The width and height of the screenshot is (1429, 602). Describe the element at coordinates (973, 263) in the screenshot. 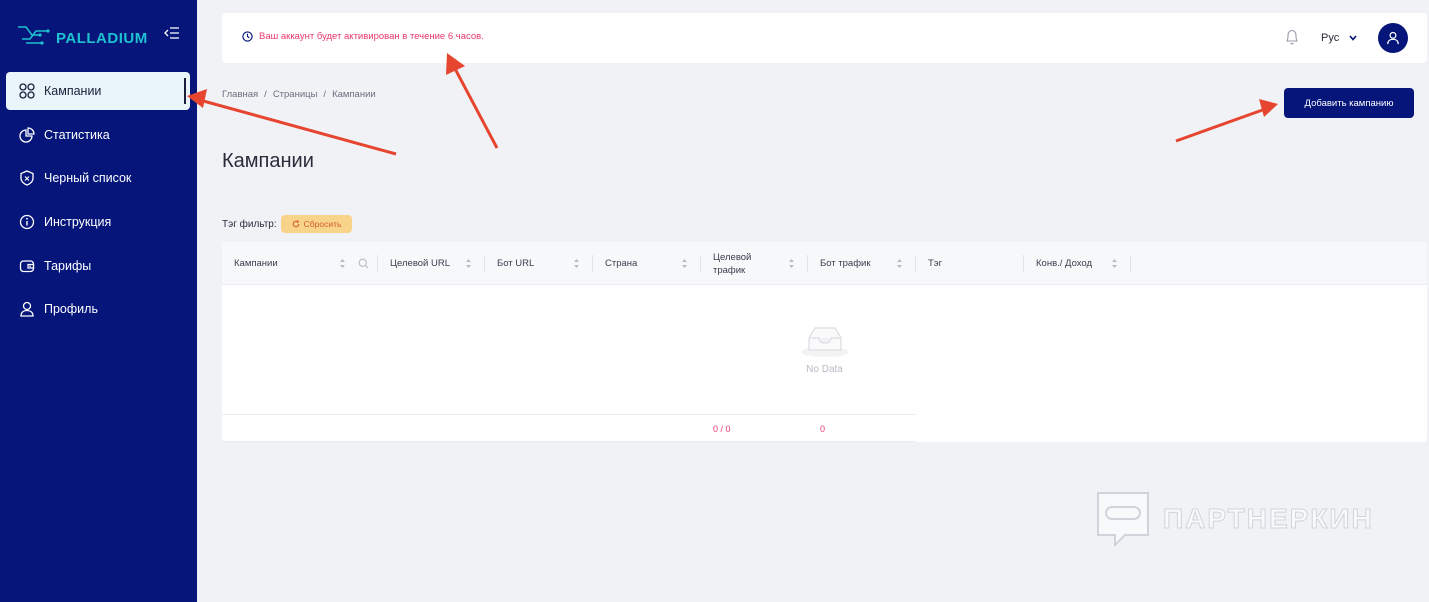

I see `column-header-tag: Тэг` at that location.